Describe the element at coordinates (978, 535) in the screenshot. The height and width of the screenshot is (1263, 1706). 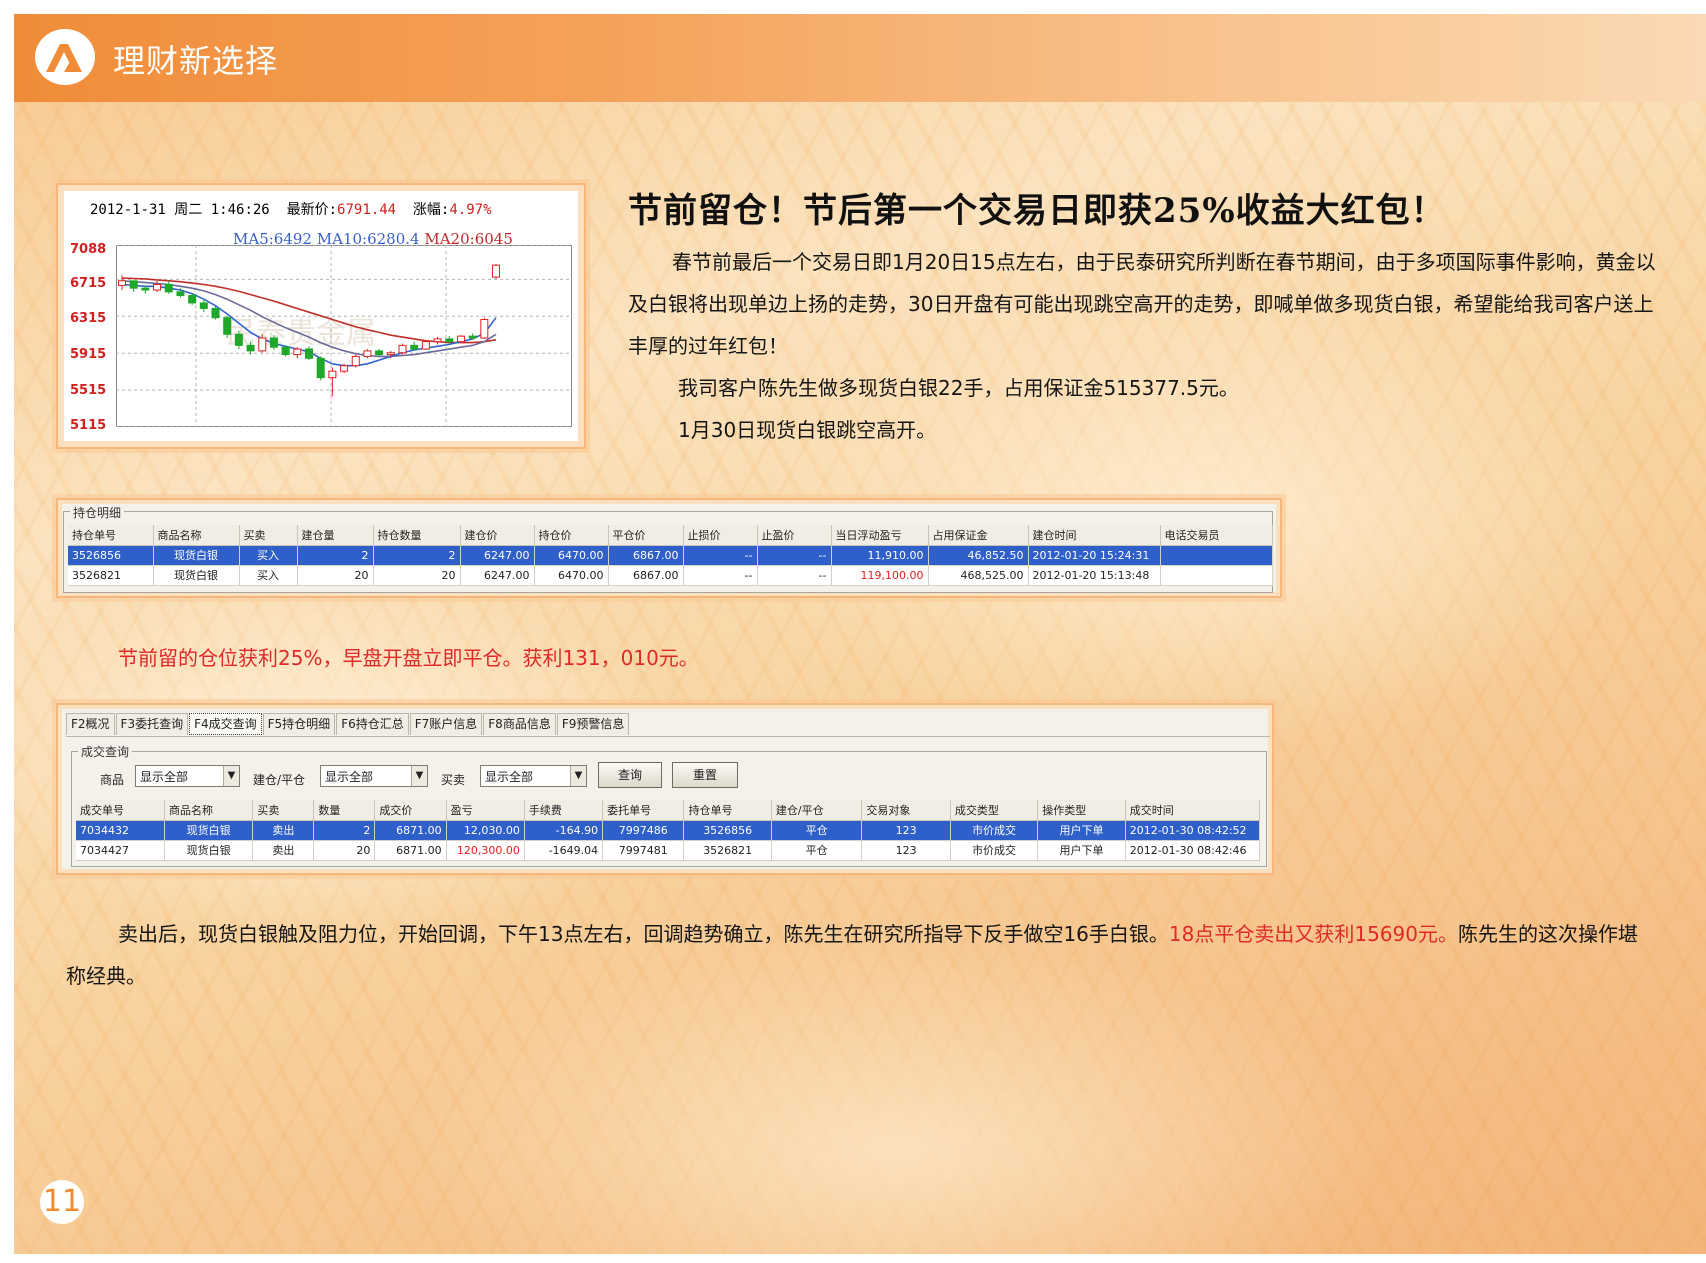
I see `column-header: 占用保证金` at that location.